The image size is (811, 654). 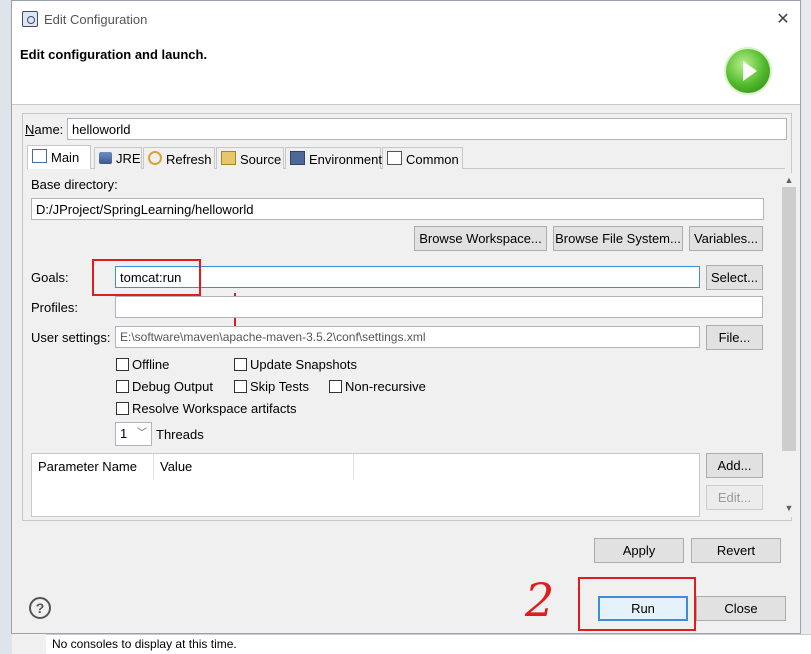 I want to click on close-icon: ✕, so click(x=783, y=20).